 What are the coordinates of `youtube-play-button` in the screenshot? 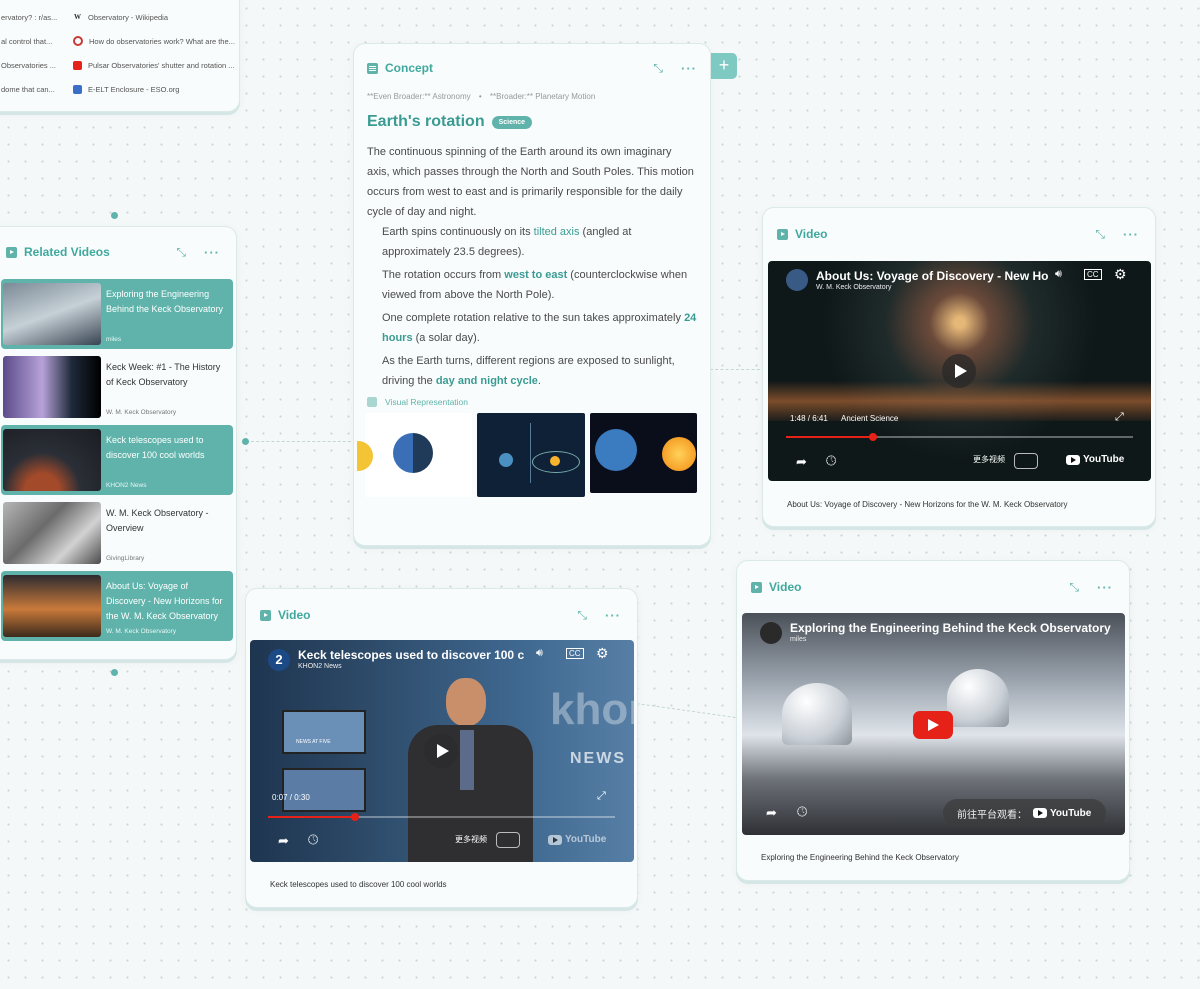 It's located at (933, 725).